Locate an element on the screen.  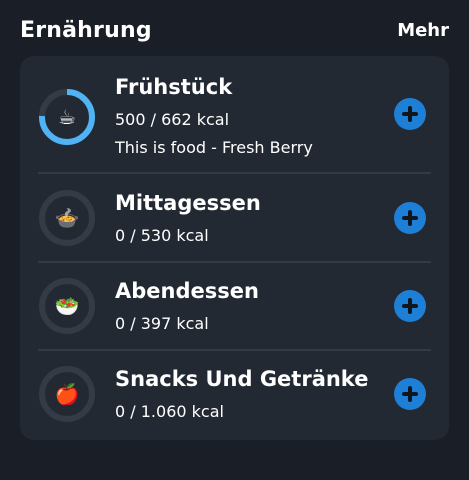
add-food-button-dinner is located at coordinates (410, 306).